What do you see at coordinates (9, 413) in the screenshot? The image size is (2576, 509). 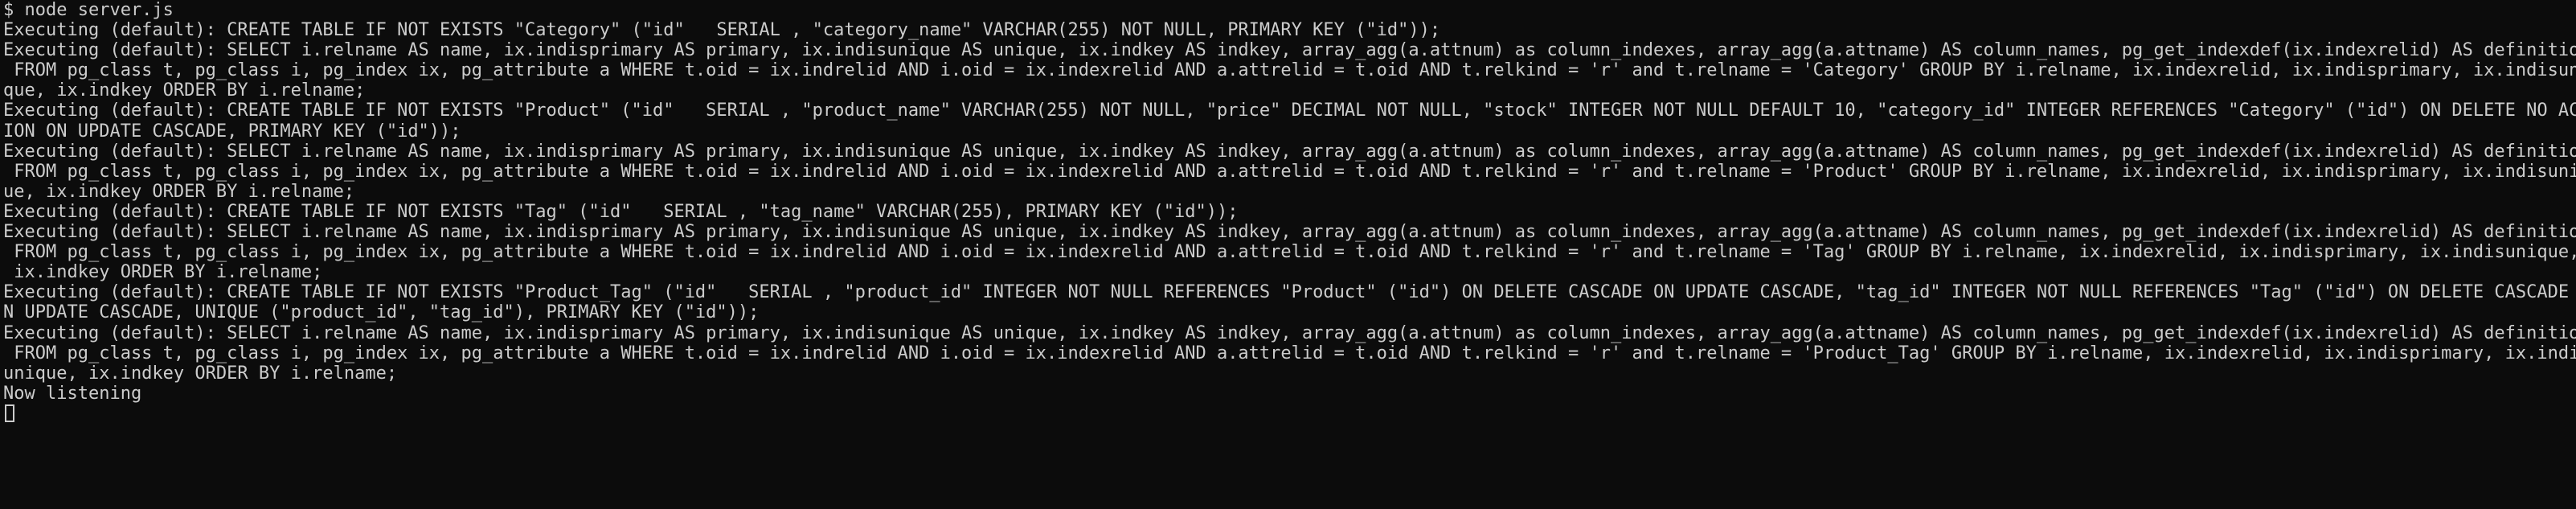 I see `terminal-cursor` at bounding box center [9, 413].